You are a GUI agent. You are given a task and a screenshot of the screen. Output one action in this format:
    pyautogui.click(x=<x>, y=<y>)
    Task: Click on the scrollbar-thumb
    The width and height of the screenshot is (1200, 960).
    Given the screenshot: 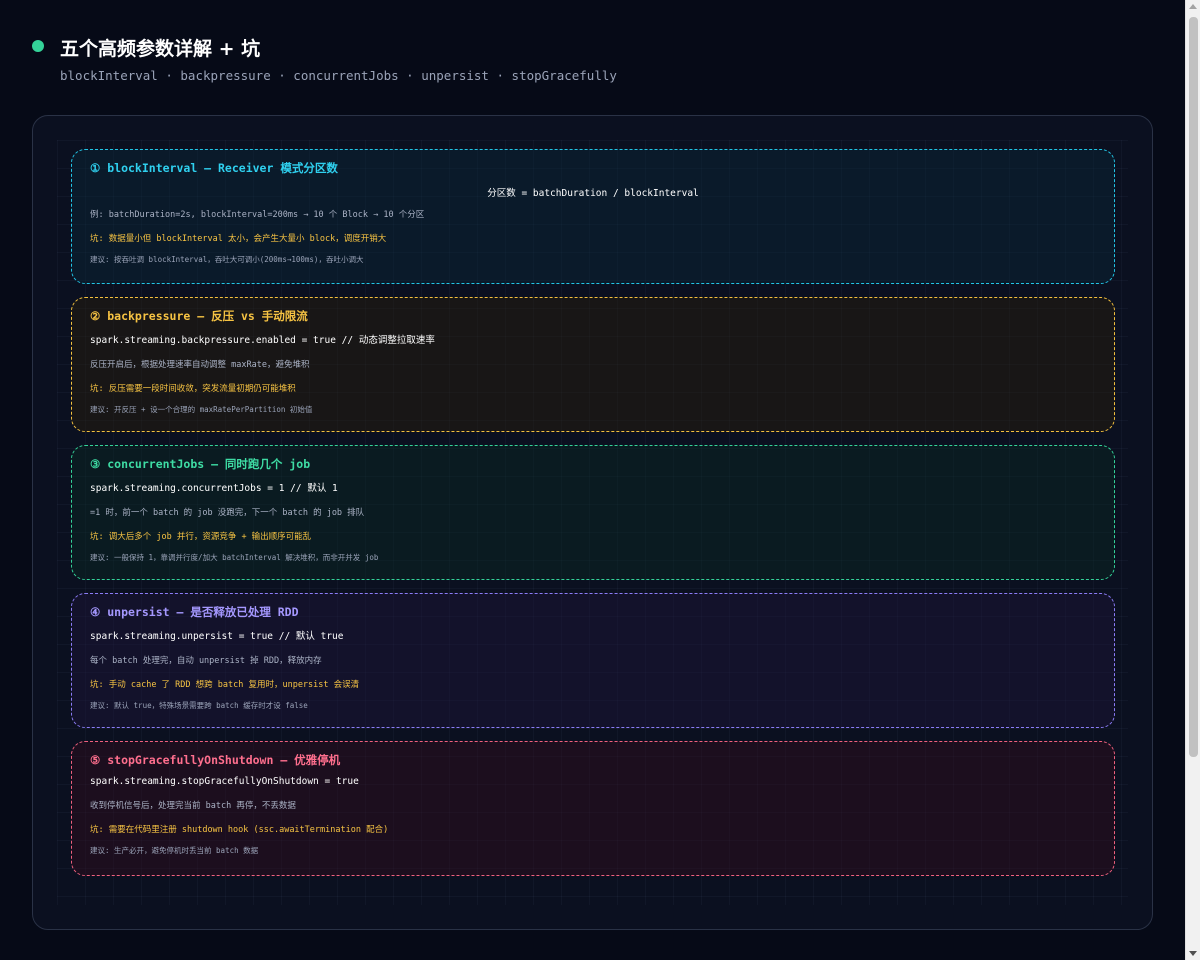 What is the action you would take?
    pyautogui.click(x=1193, y=387)
    